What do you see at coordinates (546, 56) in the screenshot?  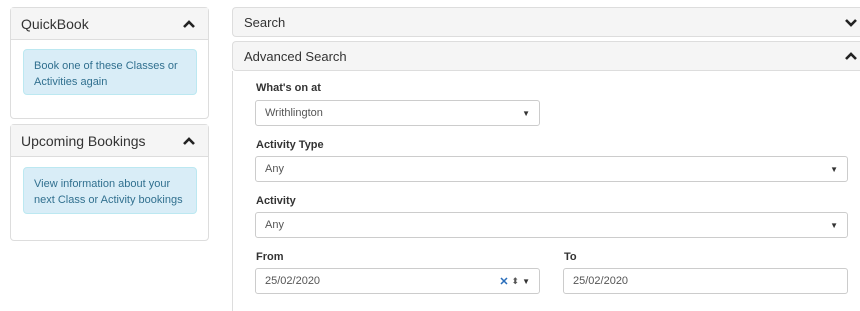 I see `advanced-search-accordion-header: Advanced Search` at bounding box center [546, 56].